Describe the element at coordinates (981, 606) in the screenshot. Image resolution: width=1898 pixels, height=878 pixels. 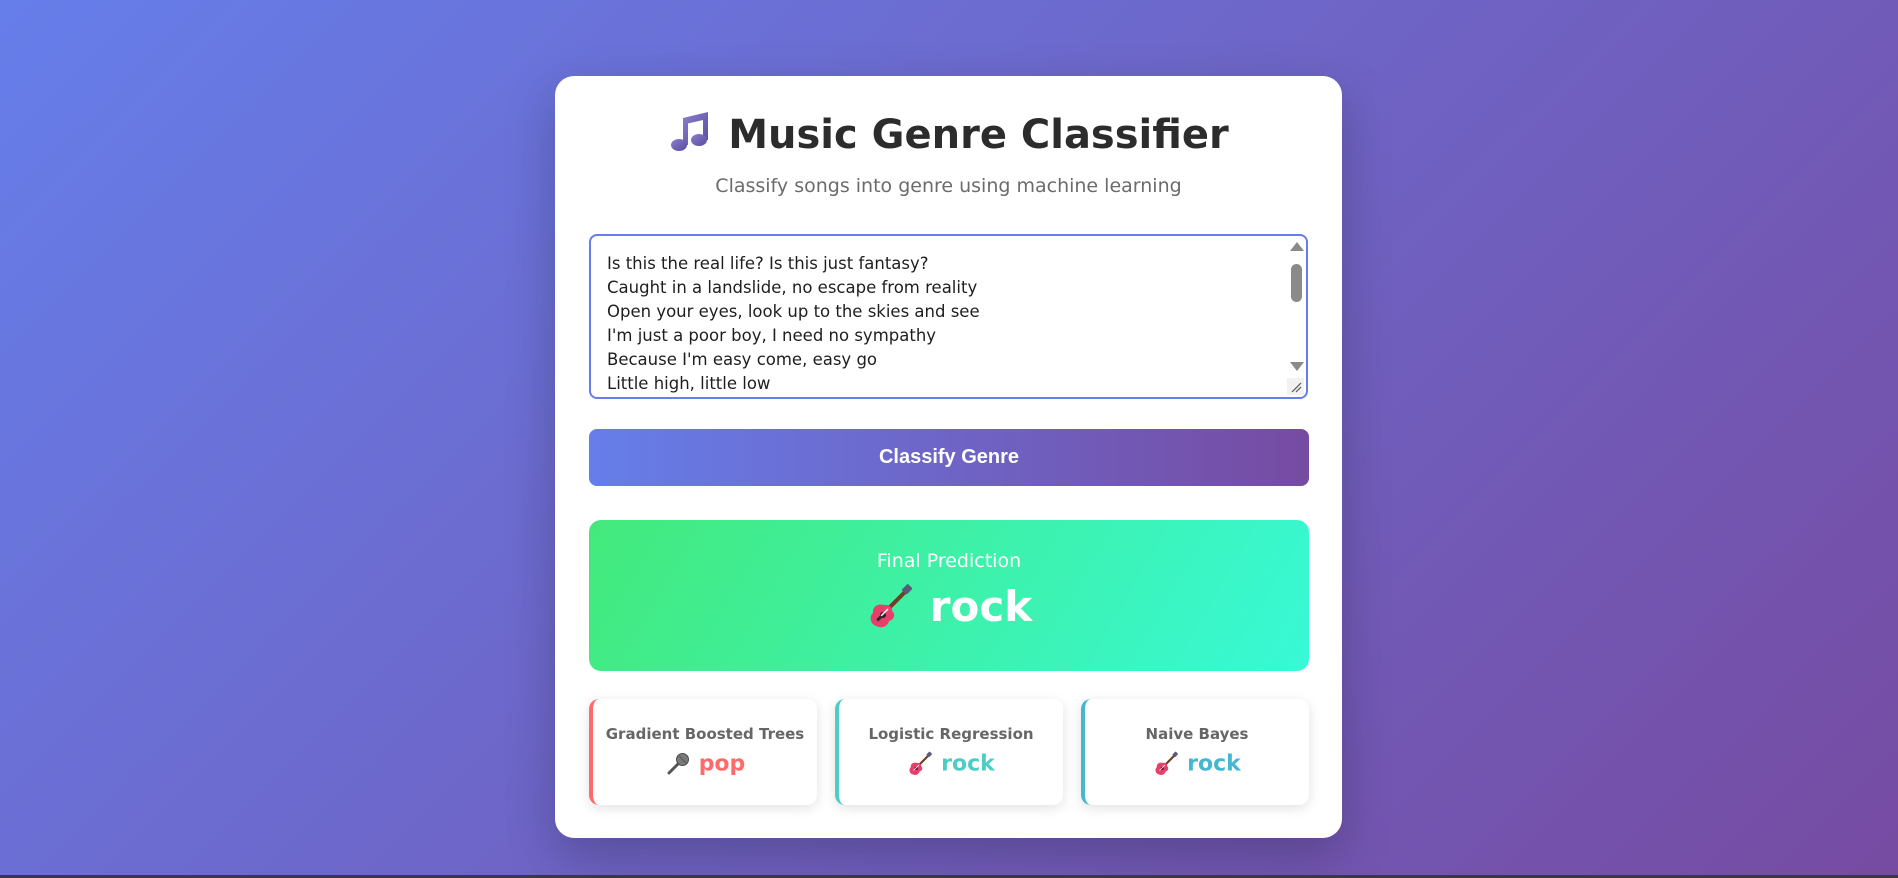
I see `final-prediction-genre: rock` at that location.